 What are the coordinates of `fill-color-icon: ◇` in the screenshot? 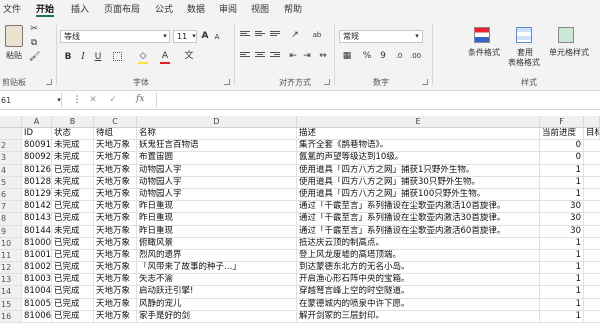 It's located at (143, 56).